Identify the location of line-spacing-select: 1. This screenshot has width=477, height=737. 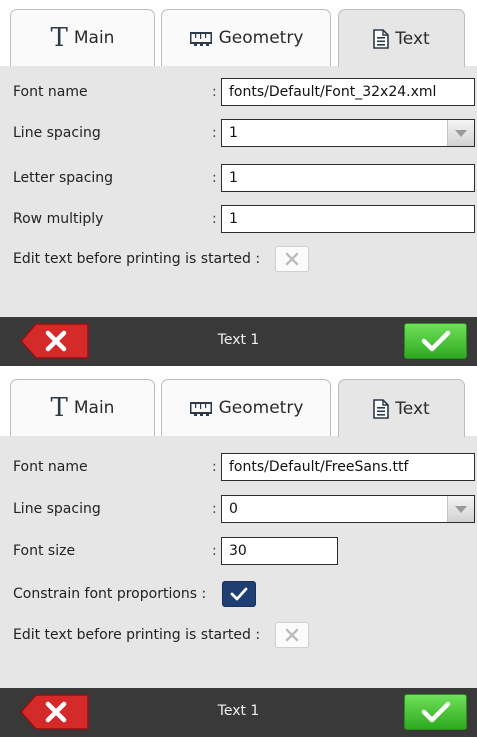
(348, 133).